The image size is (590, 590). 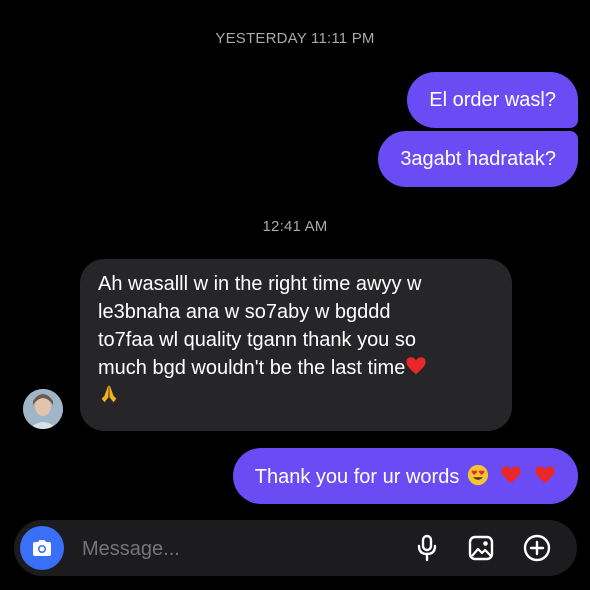 I want to click on microphone-icon, so click(x=427, y=548).